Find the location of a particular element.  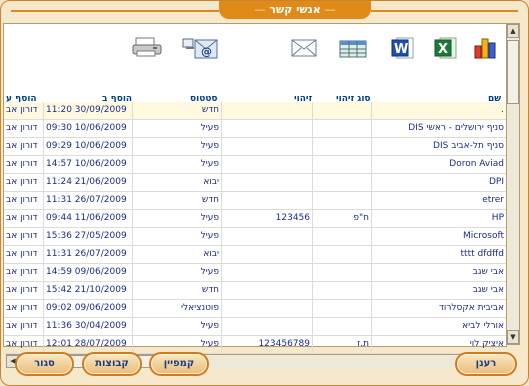

vertical-scroll-thumb is located at coordinates (513, 72).